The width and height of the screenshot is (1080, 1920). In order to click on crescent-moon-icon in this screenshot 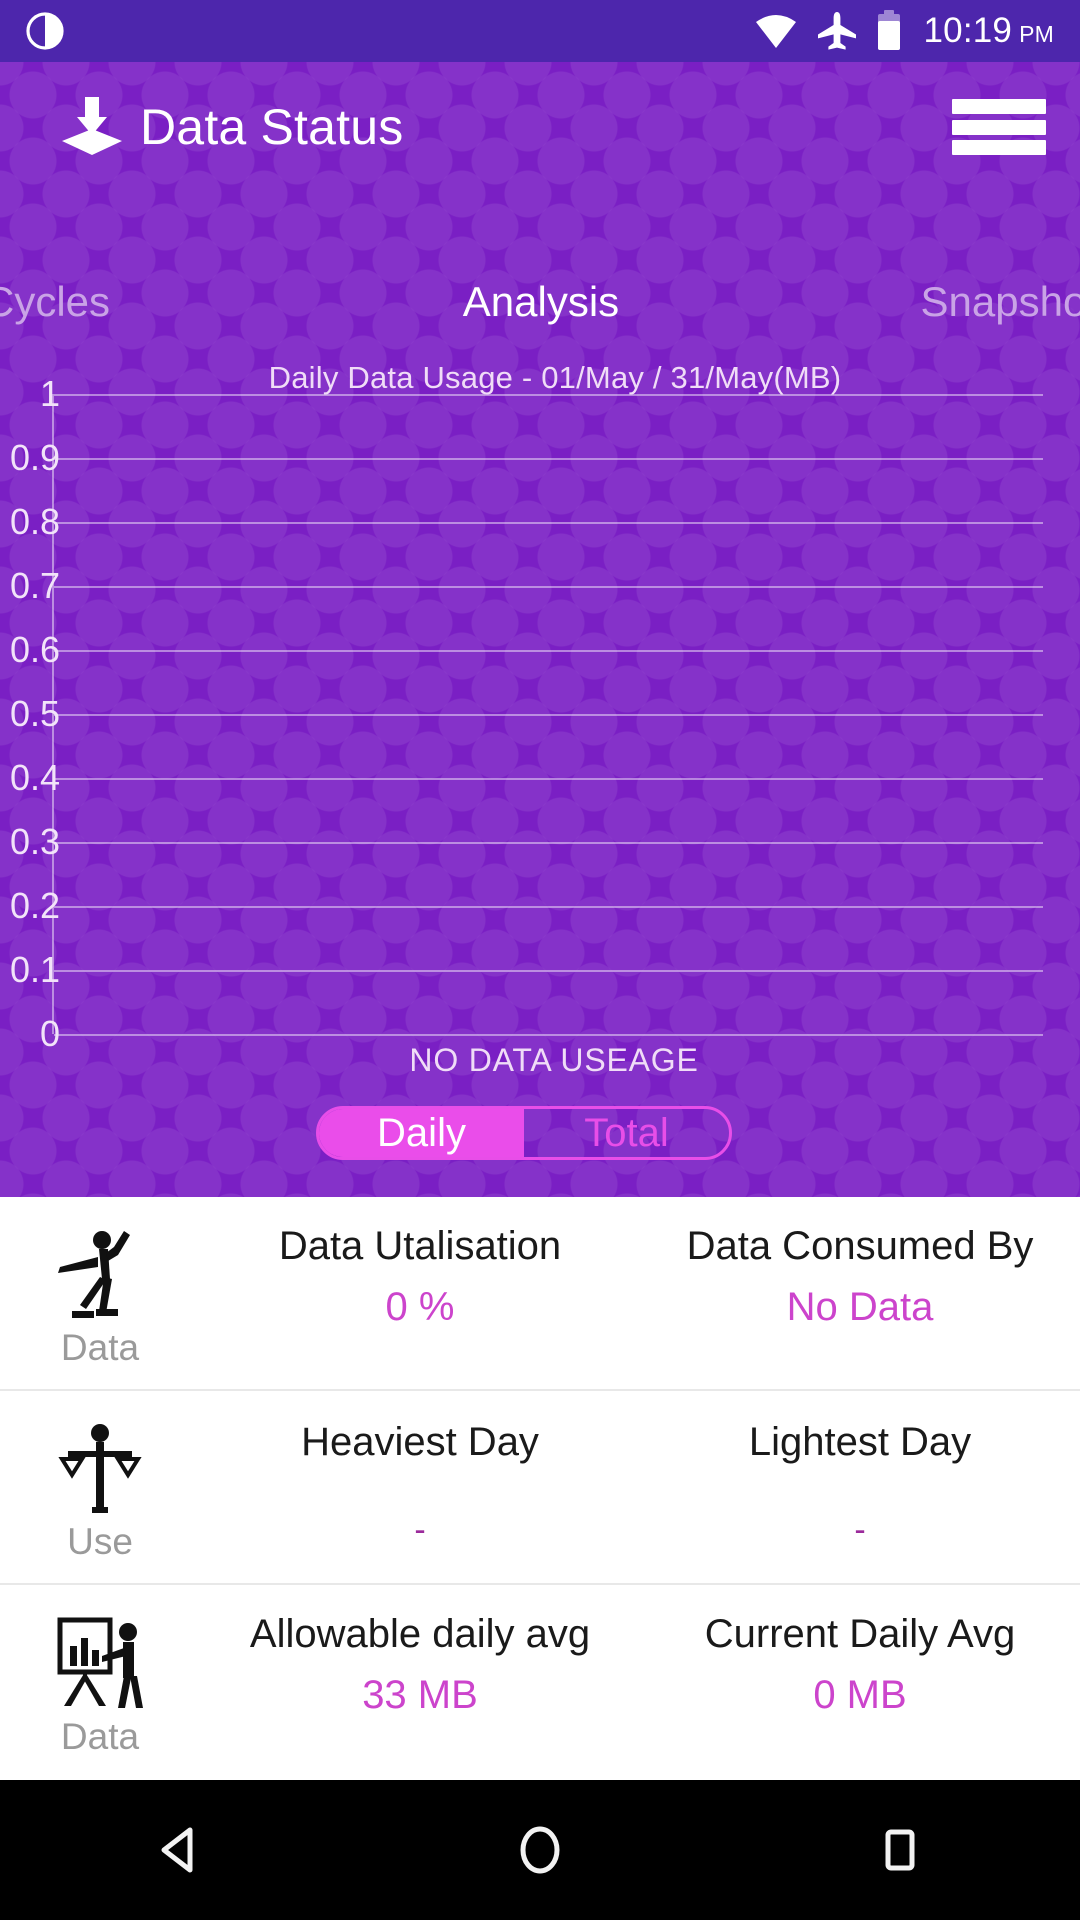, I will do `click(45, 31)`.